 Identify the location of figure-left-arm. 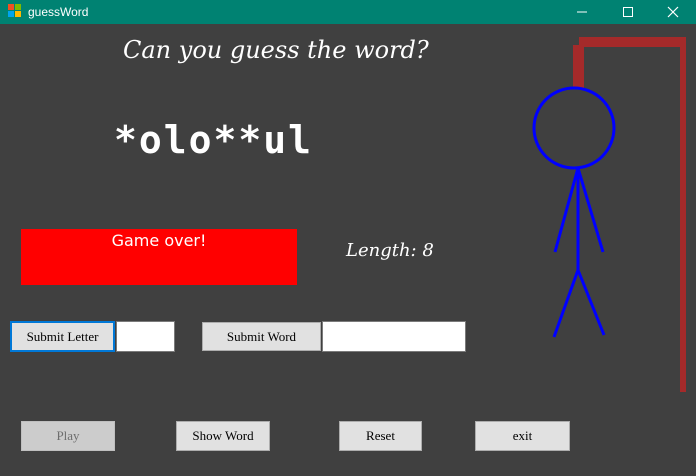
(566, 210).